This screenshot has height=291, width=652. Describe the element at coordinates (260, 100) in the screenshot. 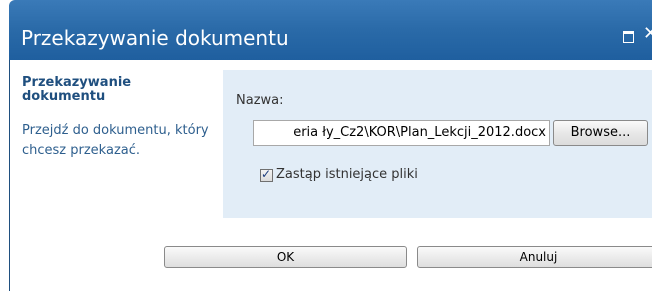

I see `name-label: Nazwa:` at that location.